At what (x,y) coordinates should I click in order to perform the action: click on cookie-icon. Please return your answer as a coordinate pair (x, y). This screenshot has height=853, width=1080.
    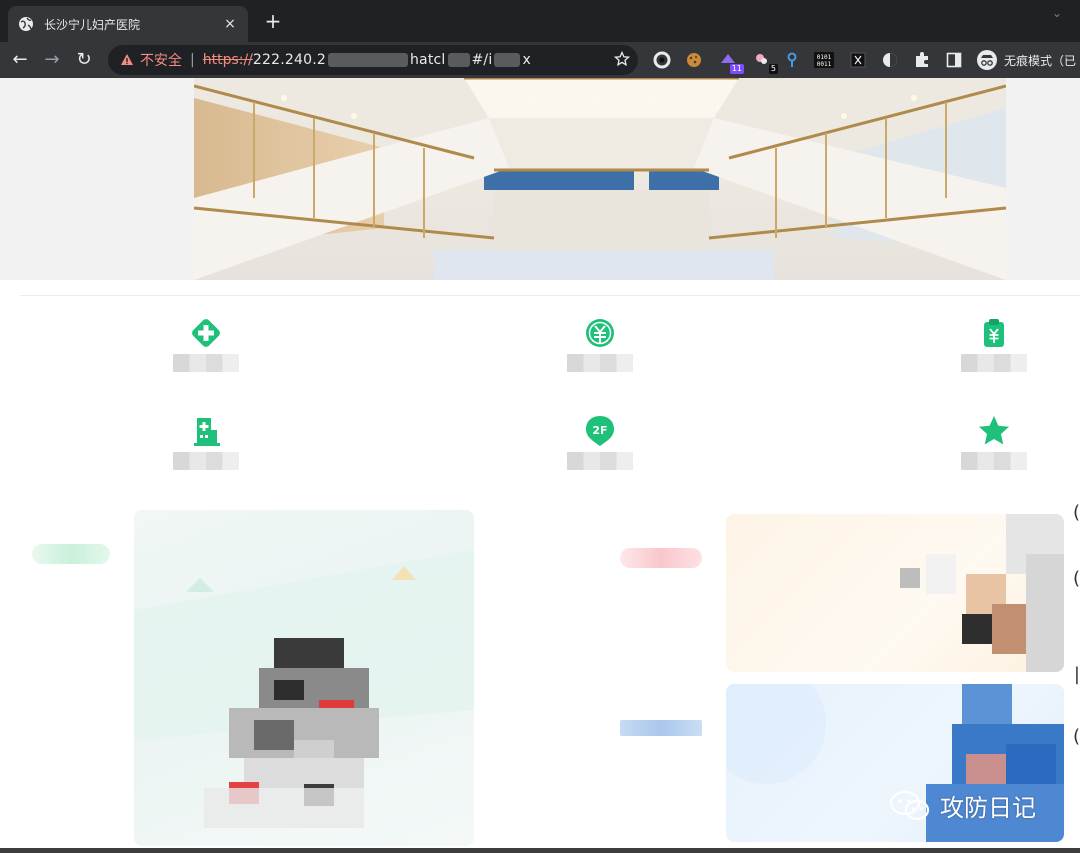
    Looking at the image, I should click on (694, 60).